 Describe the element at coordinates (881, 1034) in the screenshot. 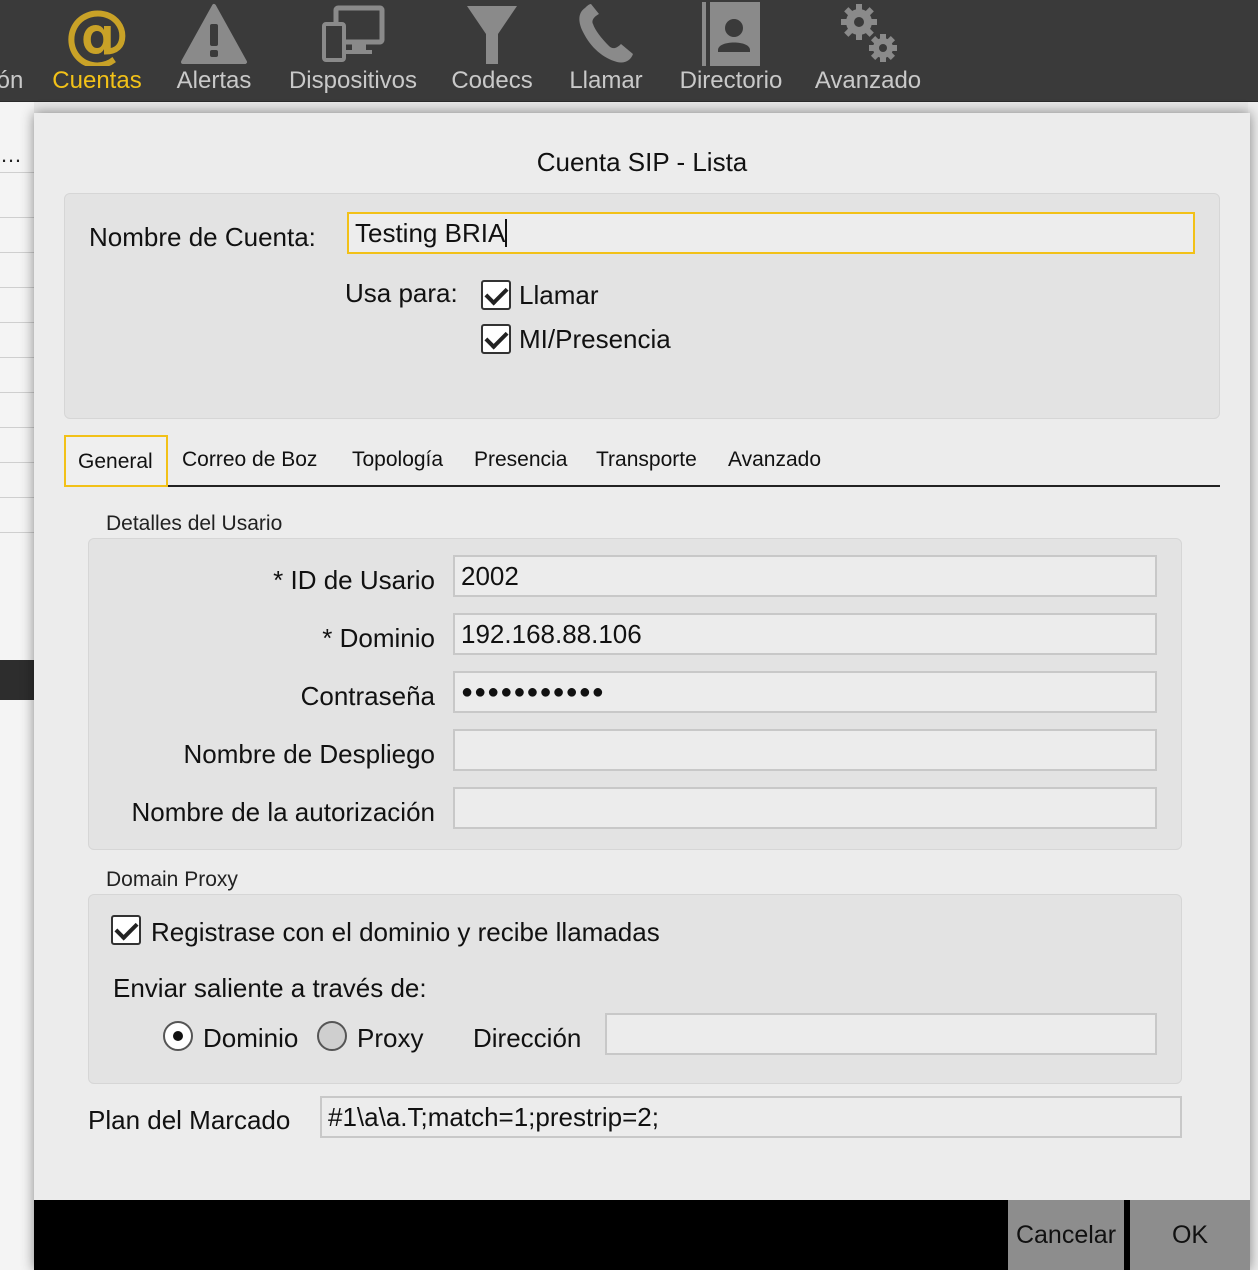

I see `address-field` at that location.